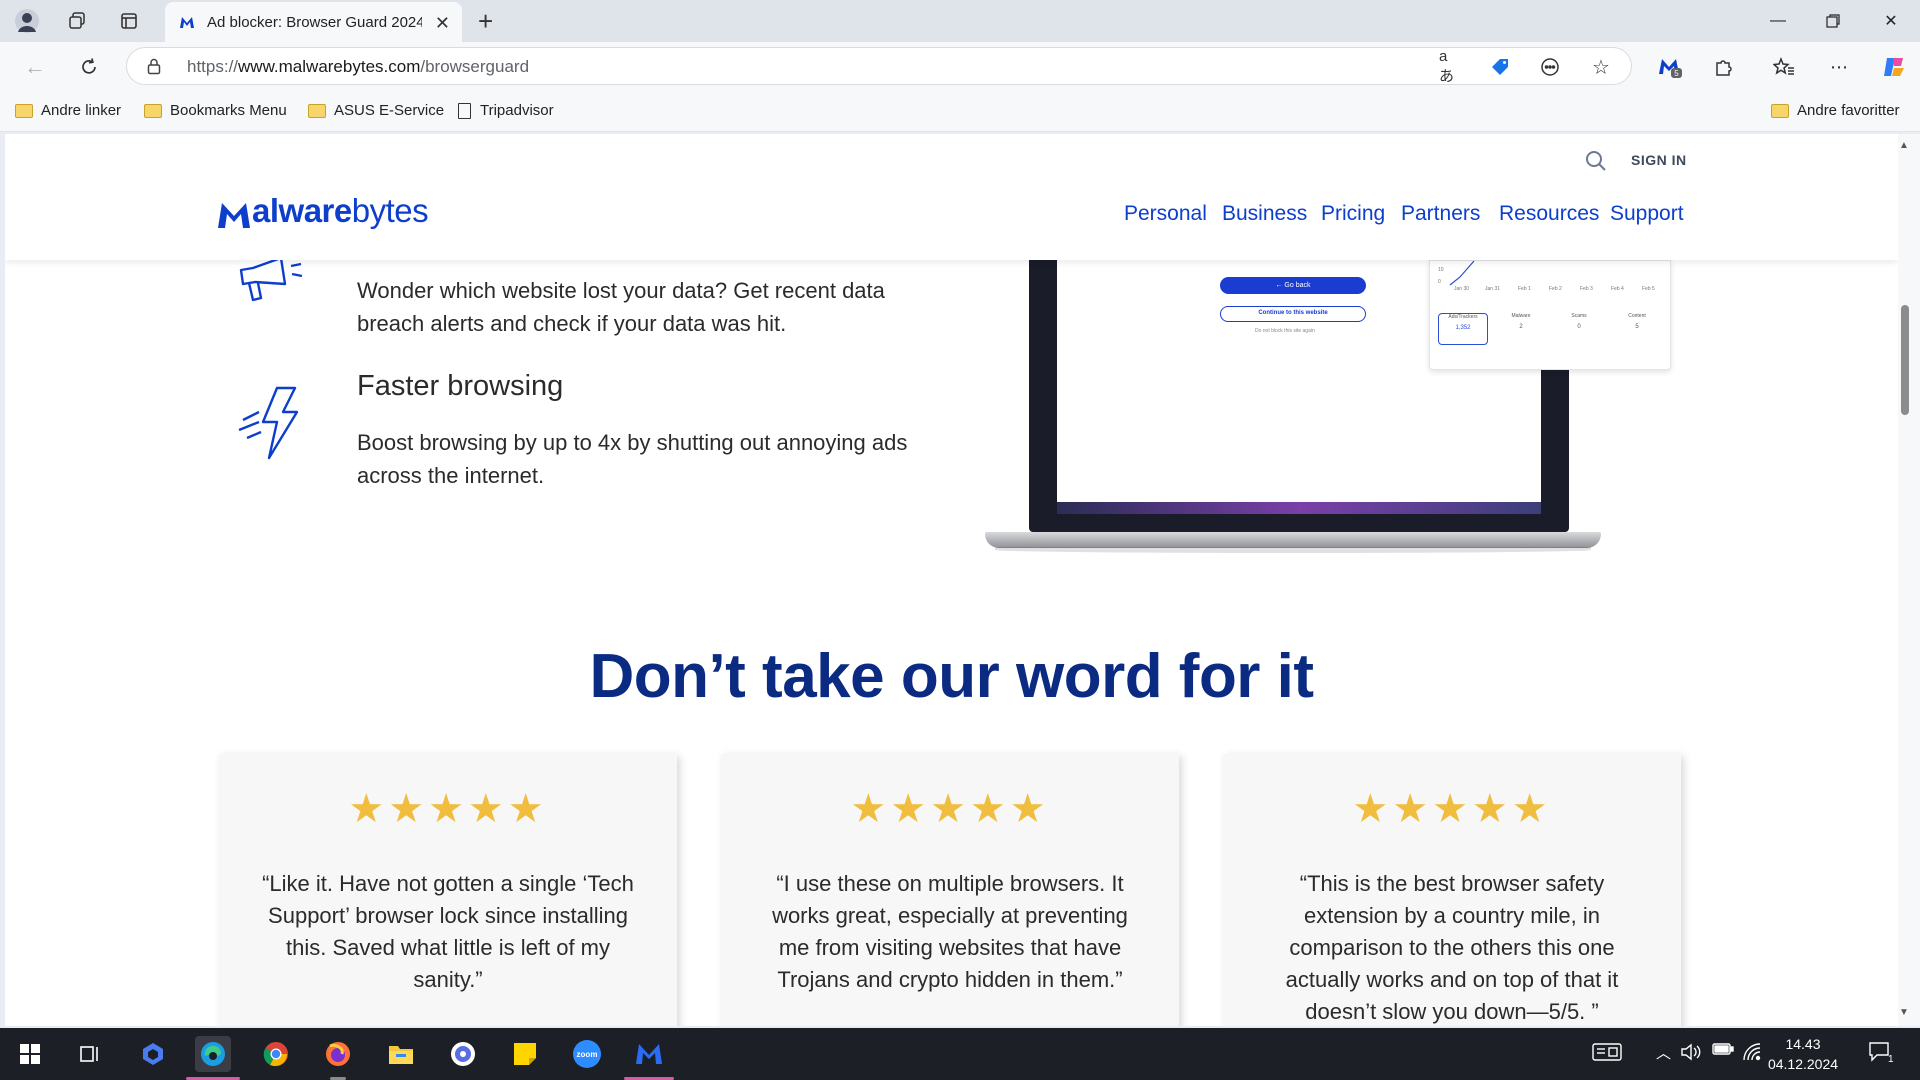 The image size is (1920, 1080). I want to click on scroll-up-arrow-icon: ▲, so click(1904, 145).